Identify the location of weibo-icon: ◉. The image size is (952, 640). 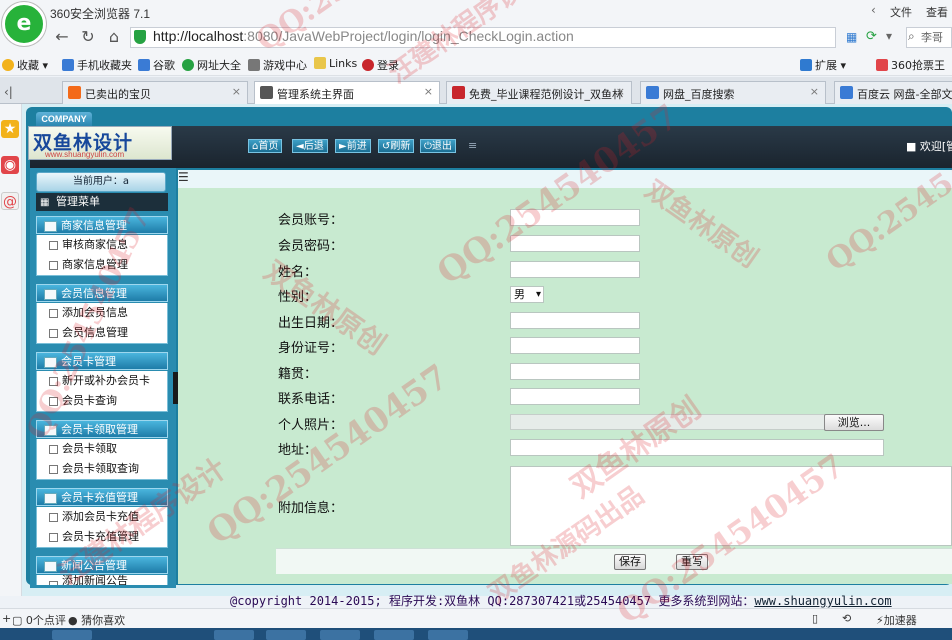
(10, 165).